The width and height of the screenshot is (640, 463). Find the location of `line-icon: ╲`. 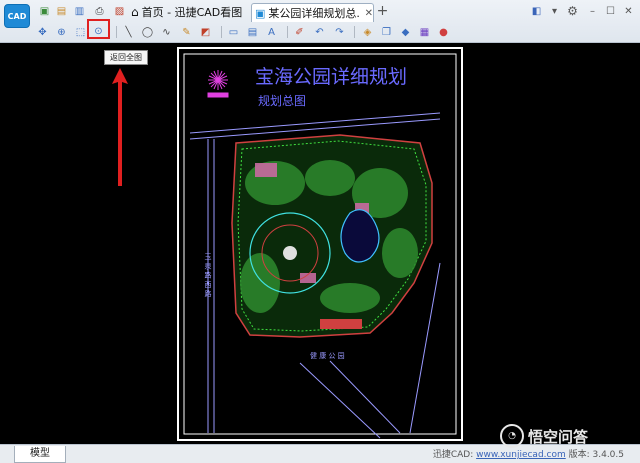

line-icon: ╲ is located at coordinates (128, 32).